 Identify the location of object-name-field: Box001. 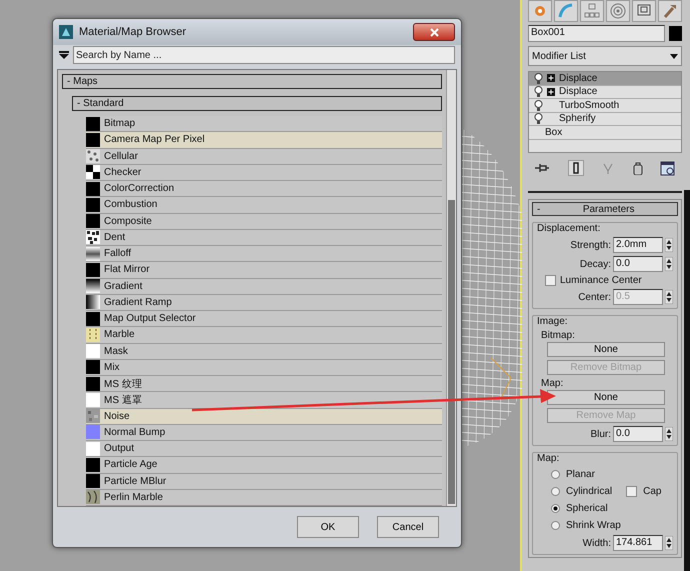
(596, 33).